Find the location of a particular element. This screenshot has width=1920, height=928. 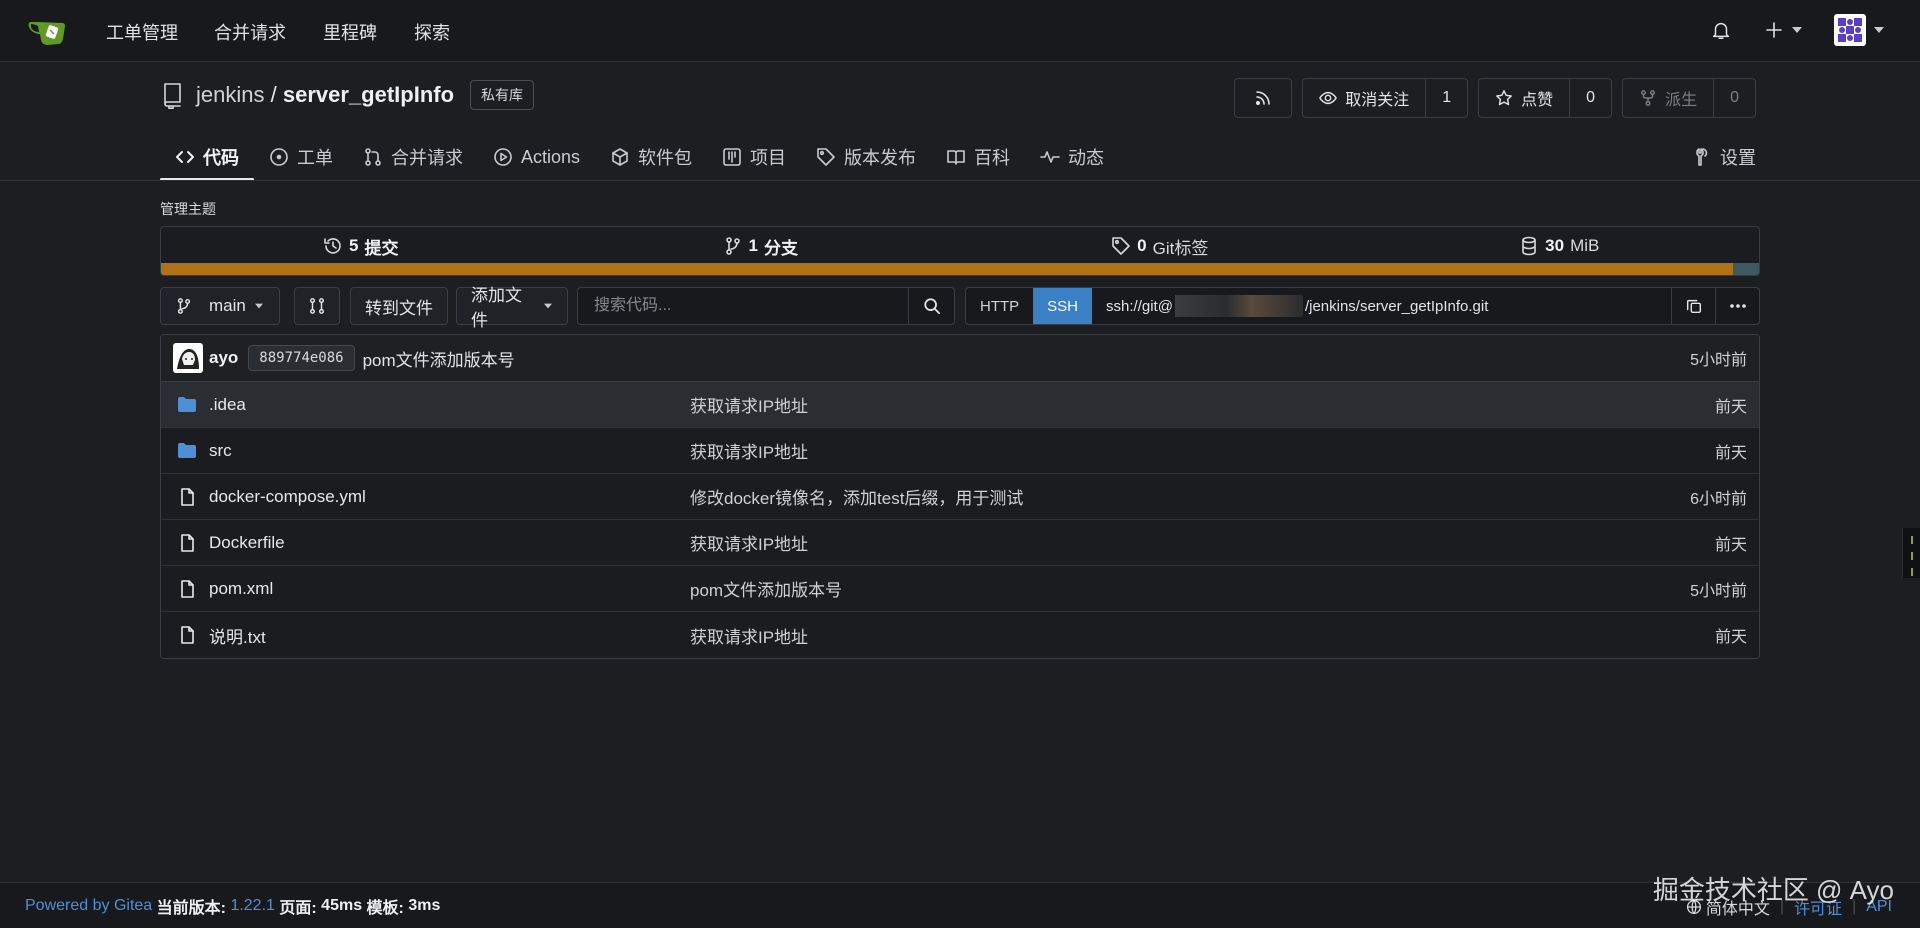

tab-releases: 版本发布 is located at coordinates (866, 157).